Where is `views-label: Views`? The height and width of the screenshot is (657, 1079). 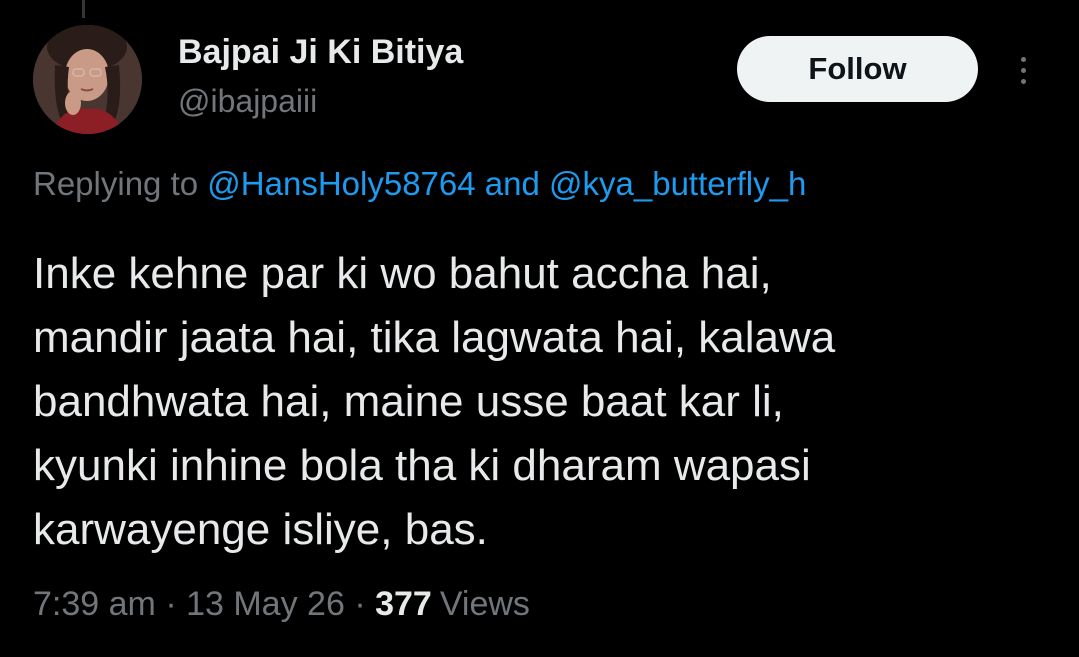
views-label: Views is located at coordinates (485, 604).